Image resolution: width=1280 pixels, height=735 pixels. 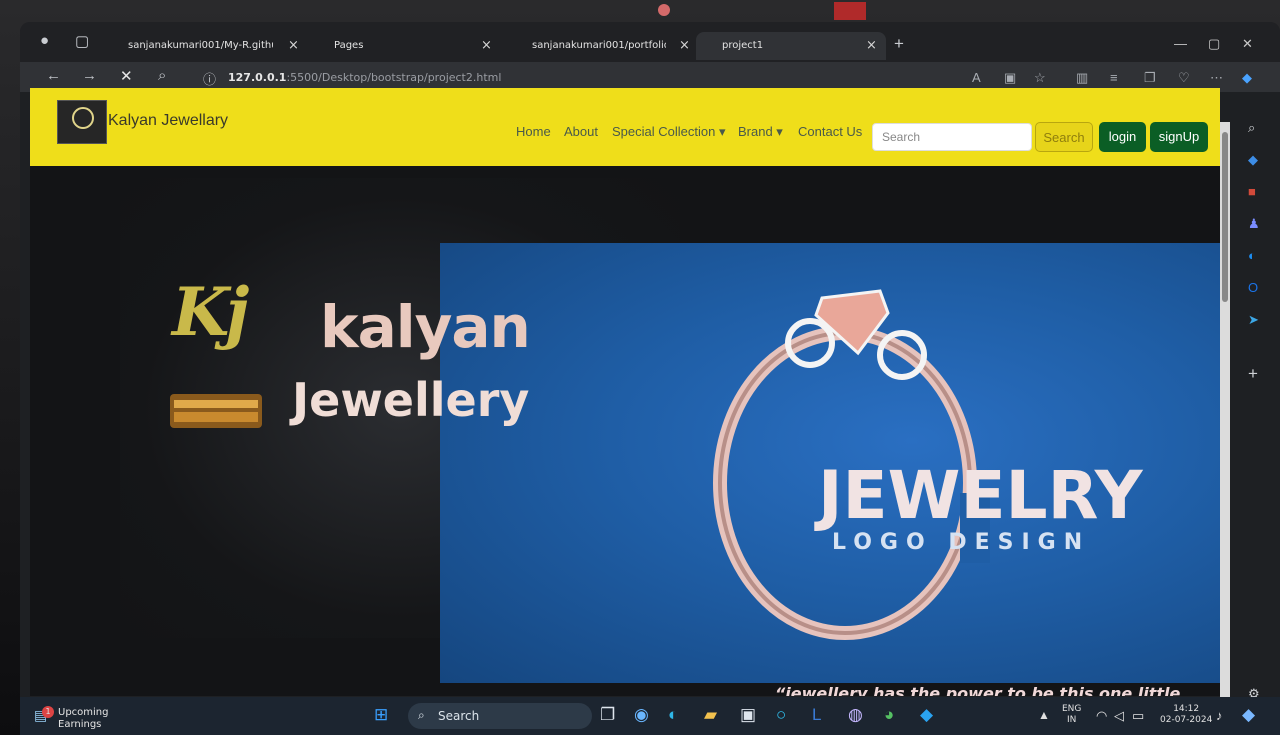 I want to click on edge-icon: ◐, so click(x=1252, y=255).